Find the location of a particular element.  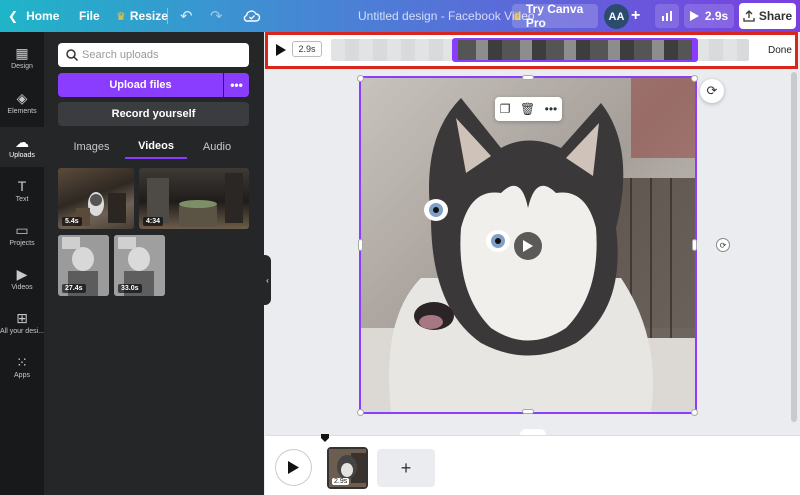

refresh-icon: ⟳ is located at coordinates (712, 91).